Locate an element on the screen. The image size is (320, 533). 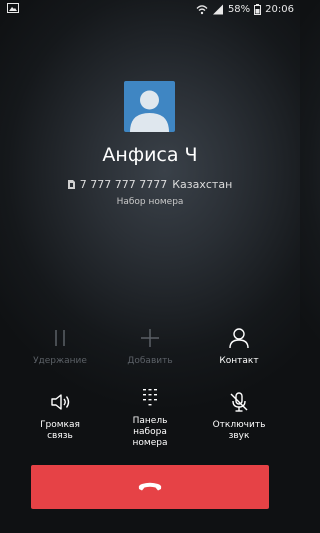
clock: 20:06 is located at coordinates (279, 9).